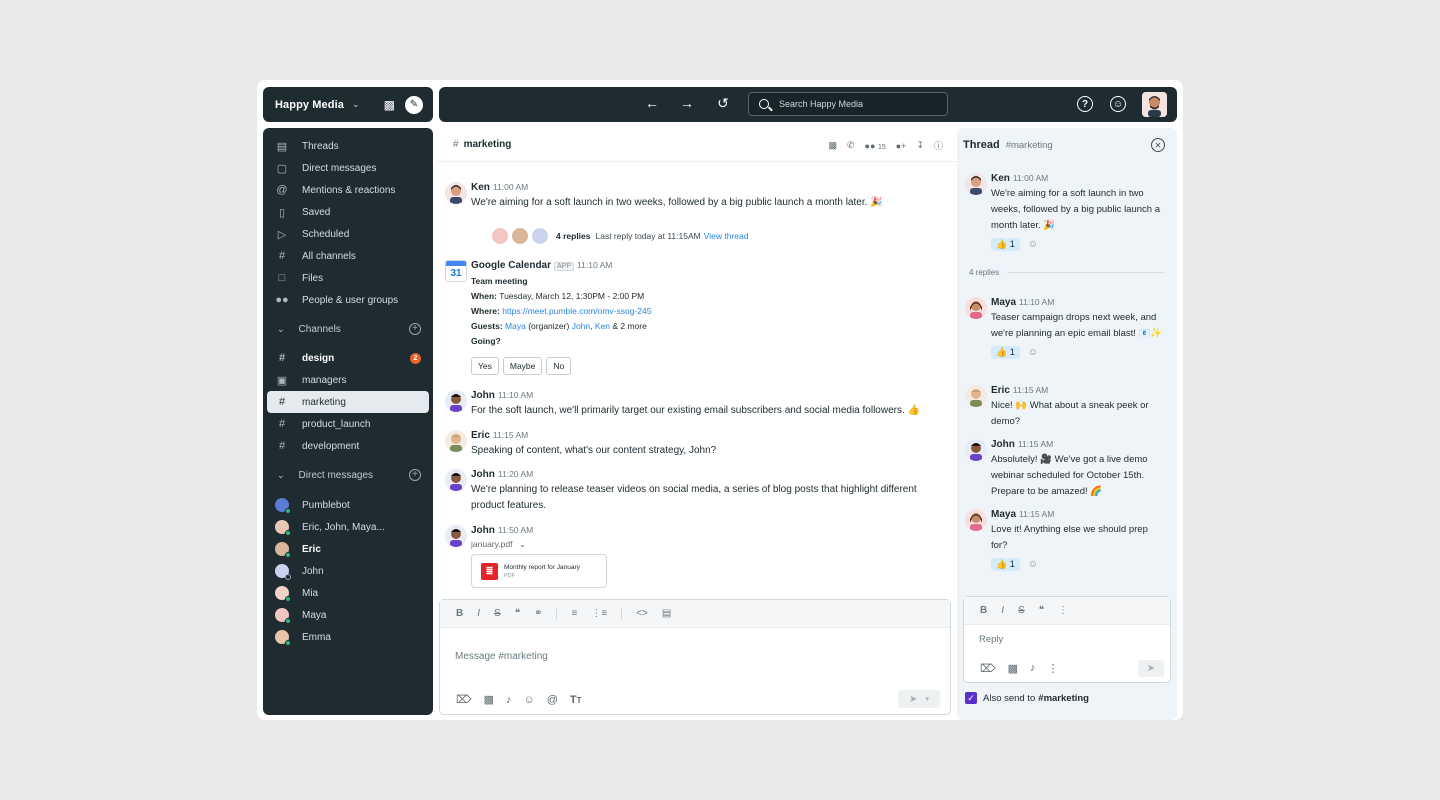  What do you see at coordinates (501, 656) in the screenshot?
I see `message-input: Message #marketing` at bounding box center [501, 656].